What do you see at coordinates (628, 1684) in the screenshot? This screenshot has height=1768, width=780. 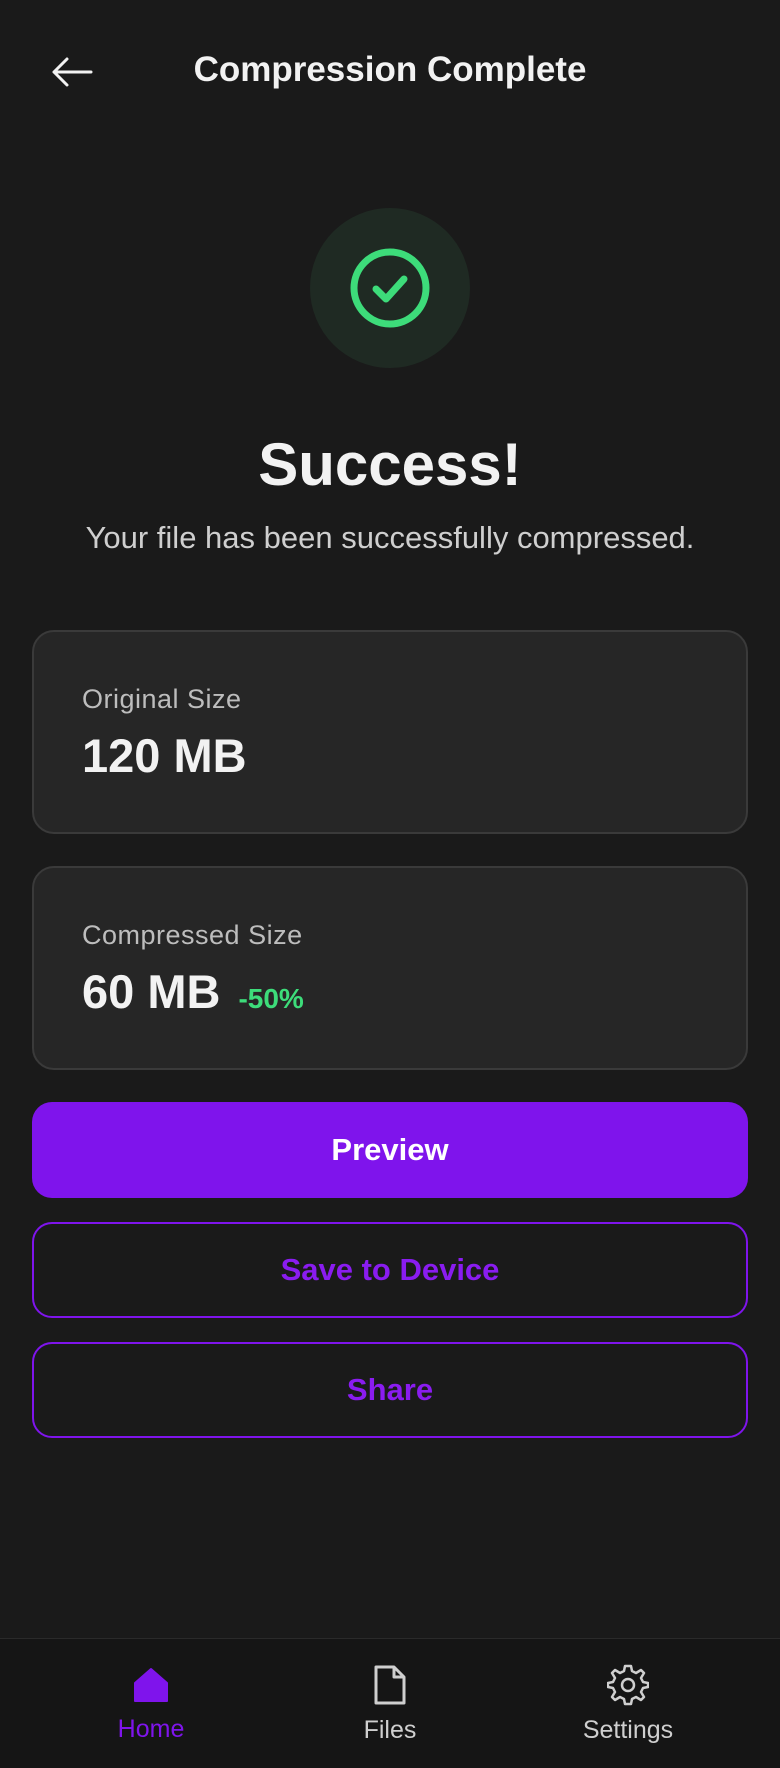 I see `gear-icon` at bounding box center [628, 1684].